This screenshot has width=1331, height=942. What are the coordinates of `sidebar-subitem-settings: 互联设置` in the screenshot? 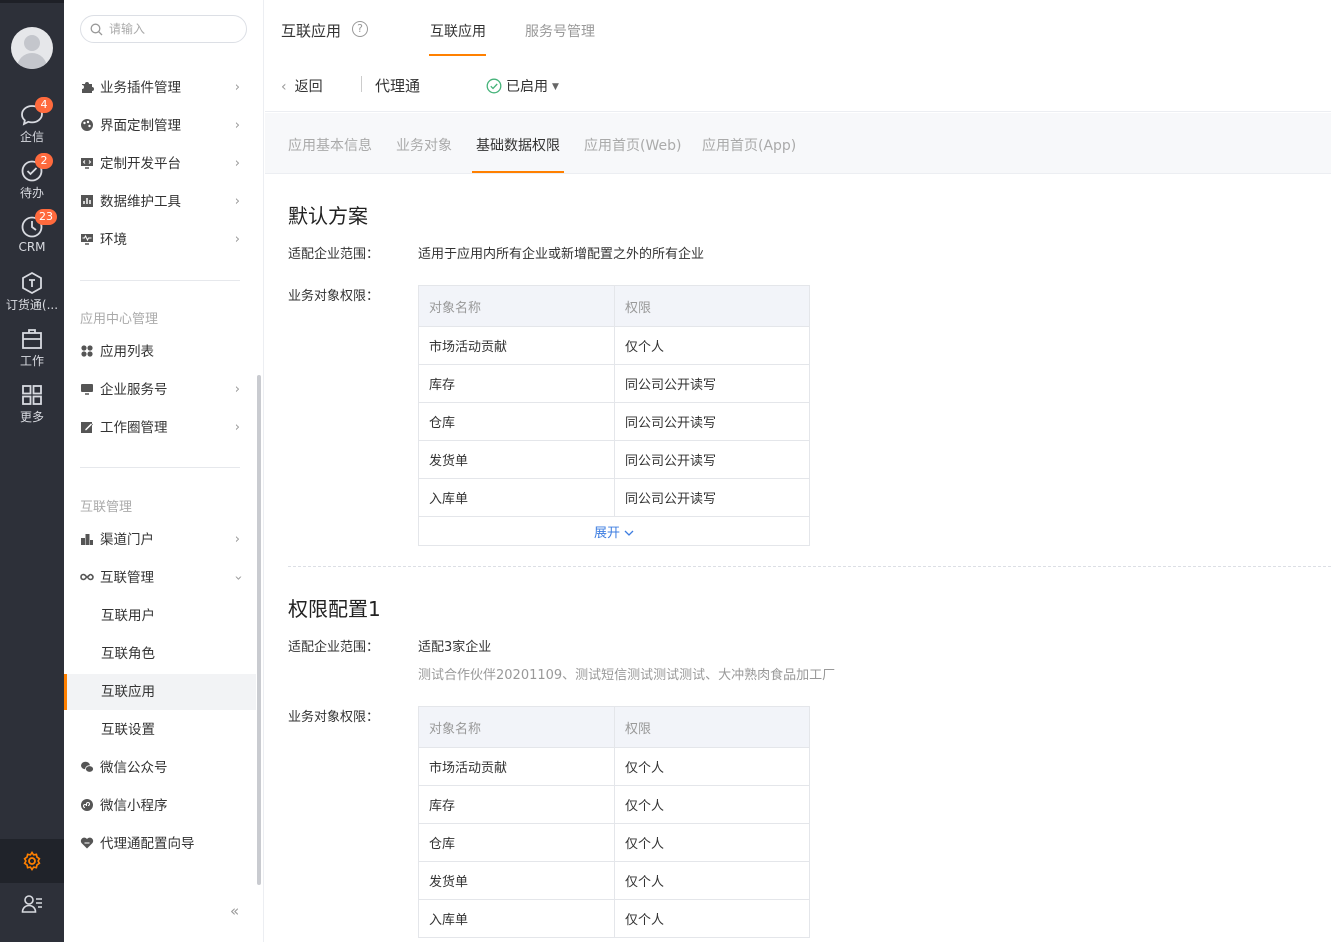 It's located at (160, 730).